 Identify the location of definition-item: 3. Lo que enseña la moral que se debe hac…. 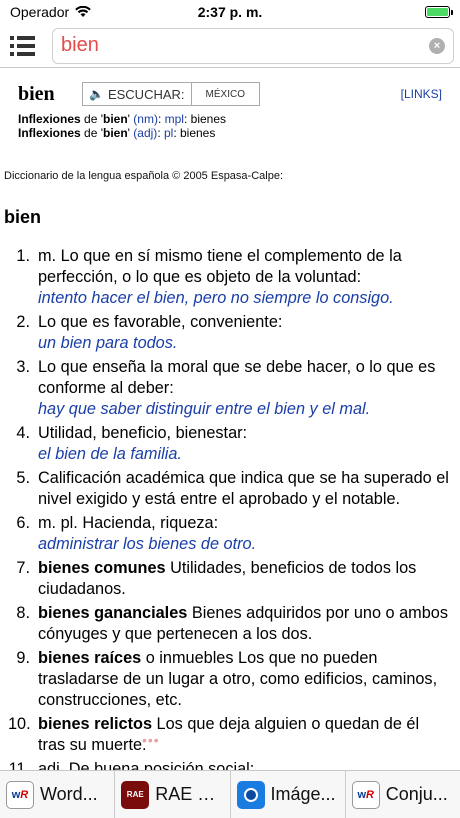
(229, 388).